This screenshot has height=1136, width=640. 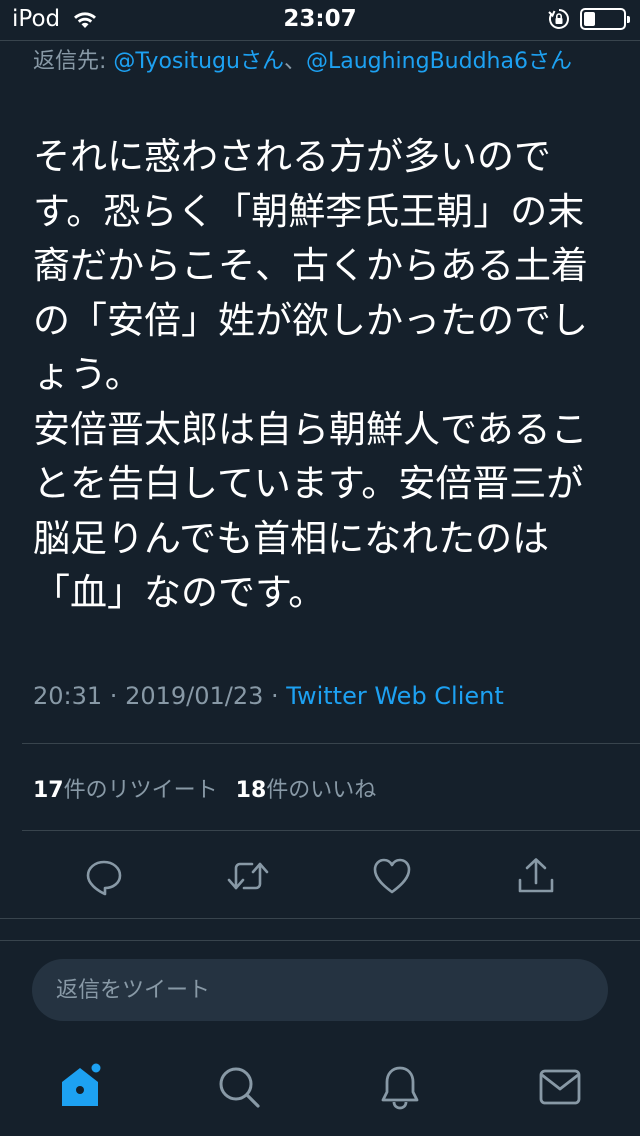 I want to click on tweet-stats: 17件のリツイート 18件のいいね, so click(x=213, y=788).